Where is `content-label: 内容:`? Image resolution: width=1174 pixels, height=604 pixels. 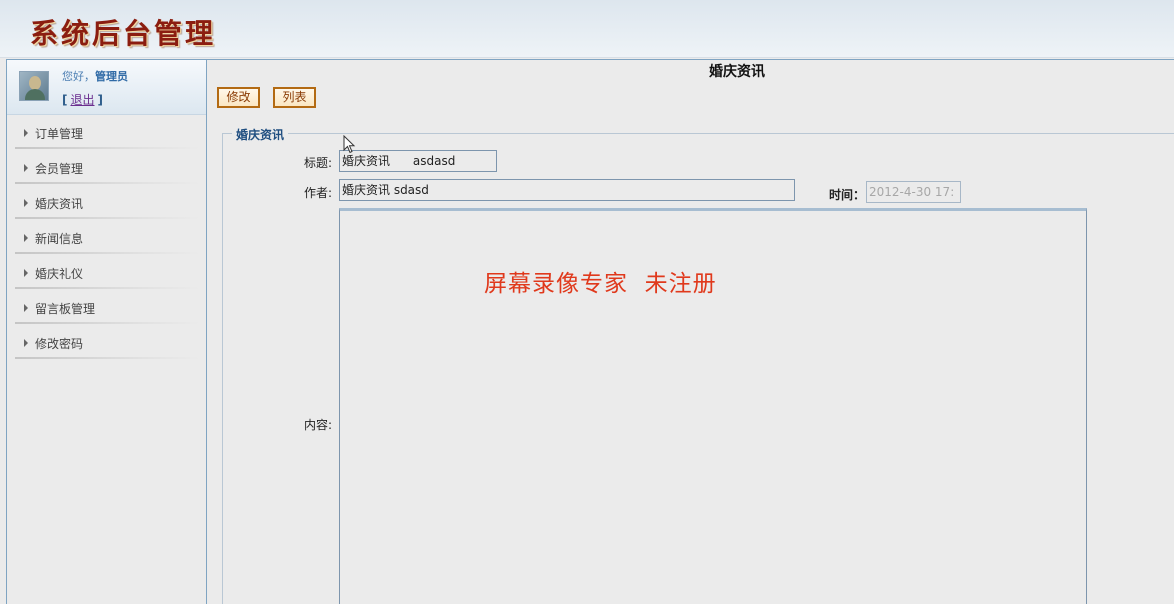 content-label: 内容: is located at coordinates (318, 425).